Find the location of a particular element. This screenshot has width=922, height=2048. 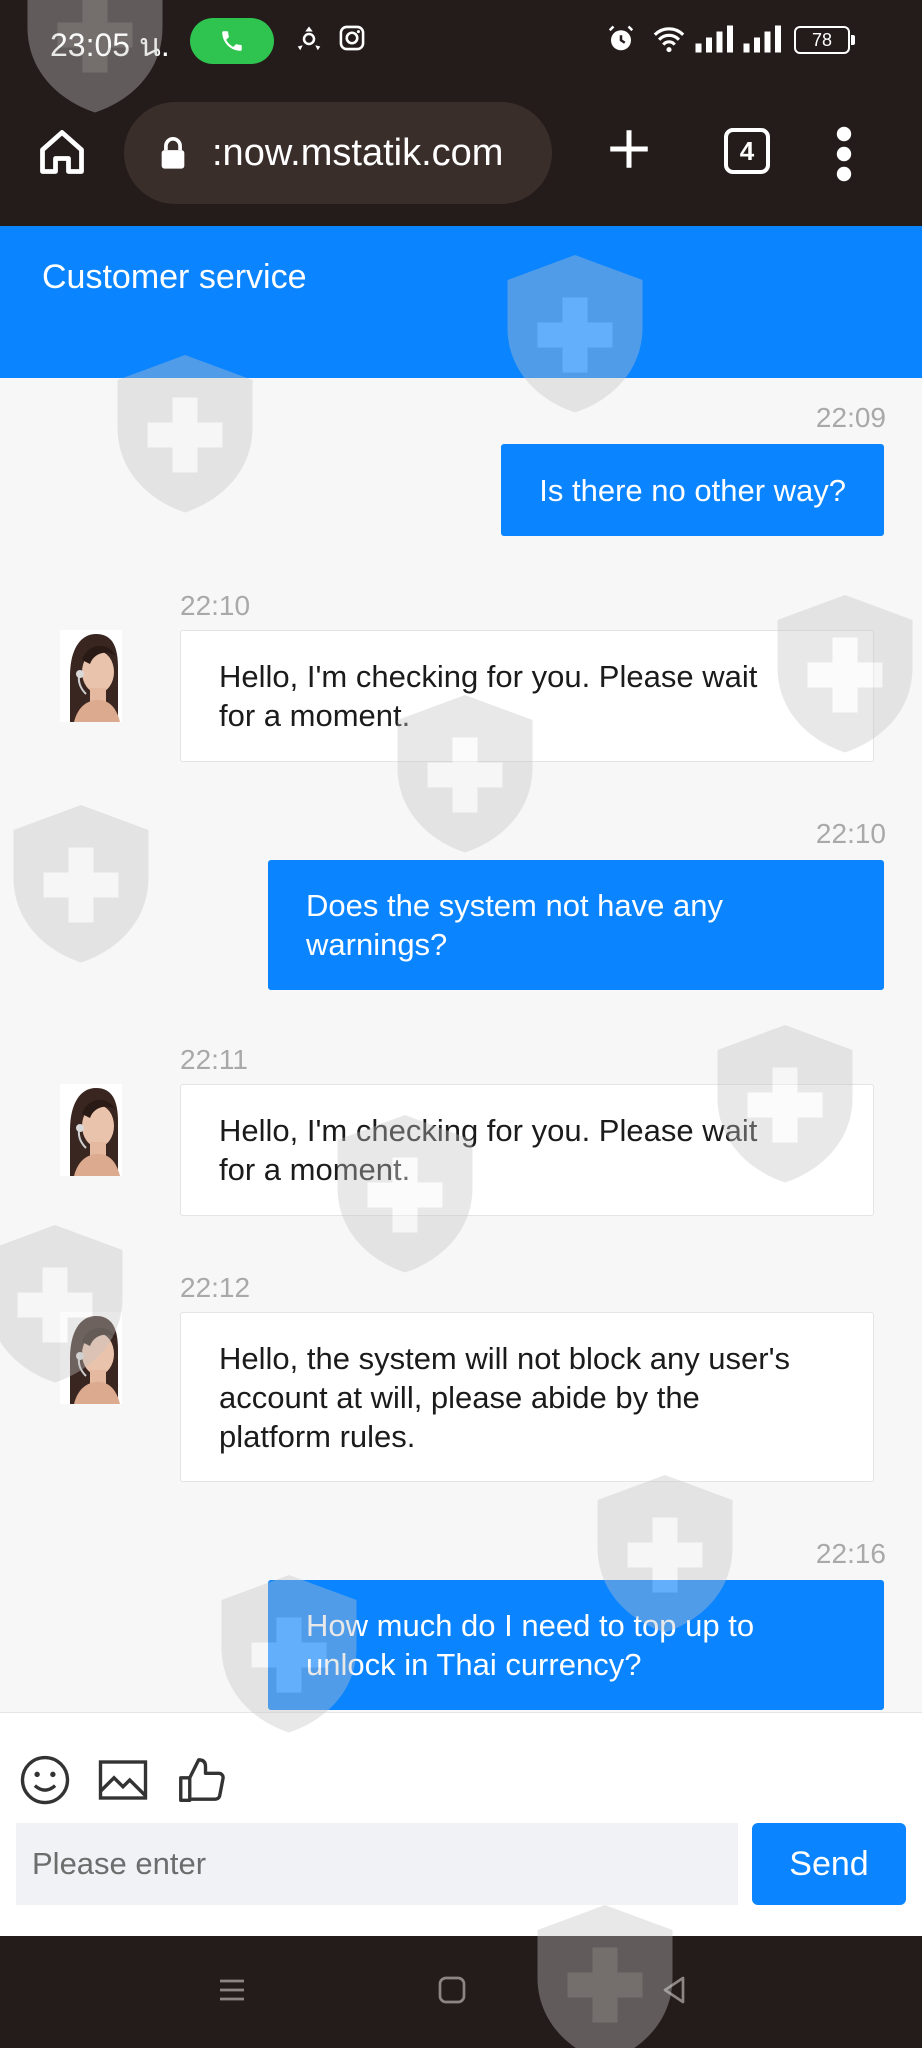

back-icon is located at coordinates (674, 1990).